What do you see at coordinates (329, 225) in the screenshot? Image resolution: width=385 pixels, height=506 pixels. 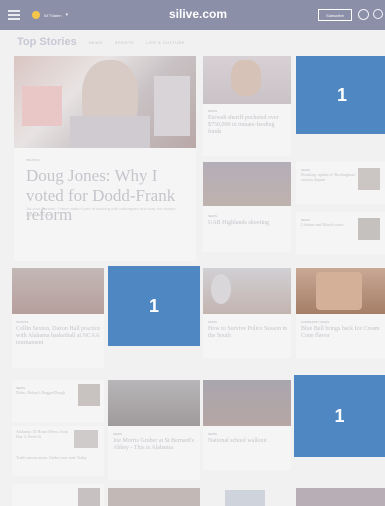 I see `story-headline: Lifetime and Marsh voters` at bounding box center [329, 225].